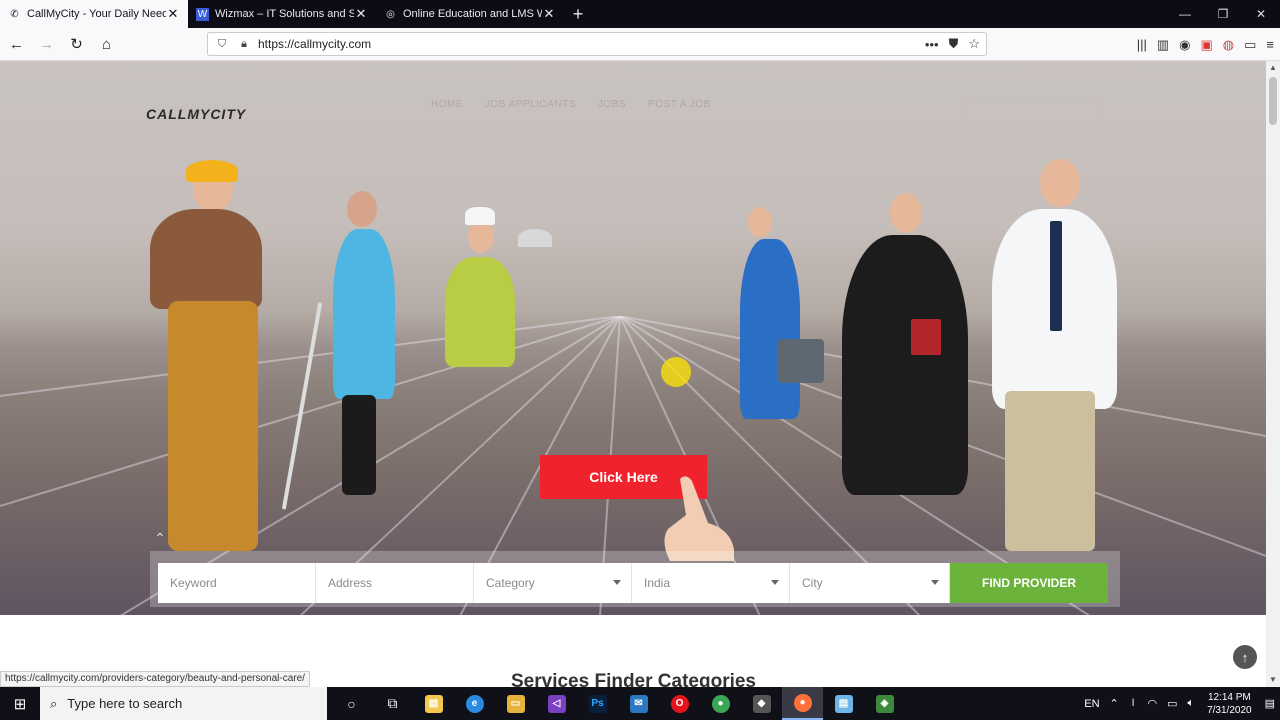  I want to click on clock-time: 12:14 PM, so click(1229, 697).